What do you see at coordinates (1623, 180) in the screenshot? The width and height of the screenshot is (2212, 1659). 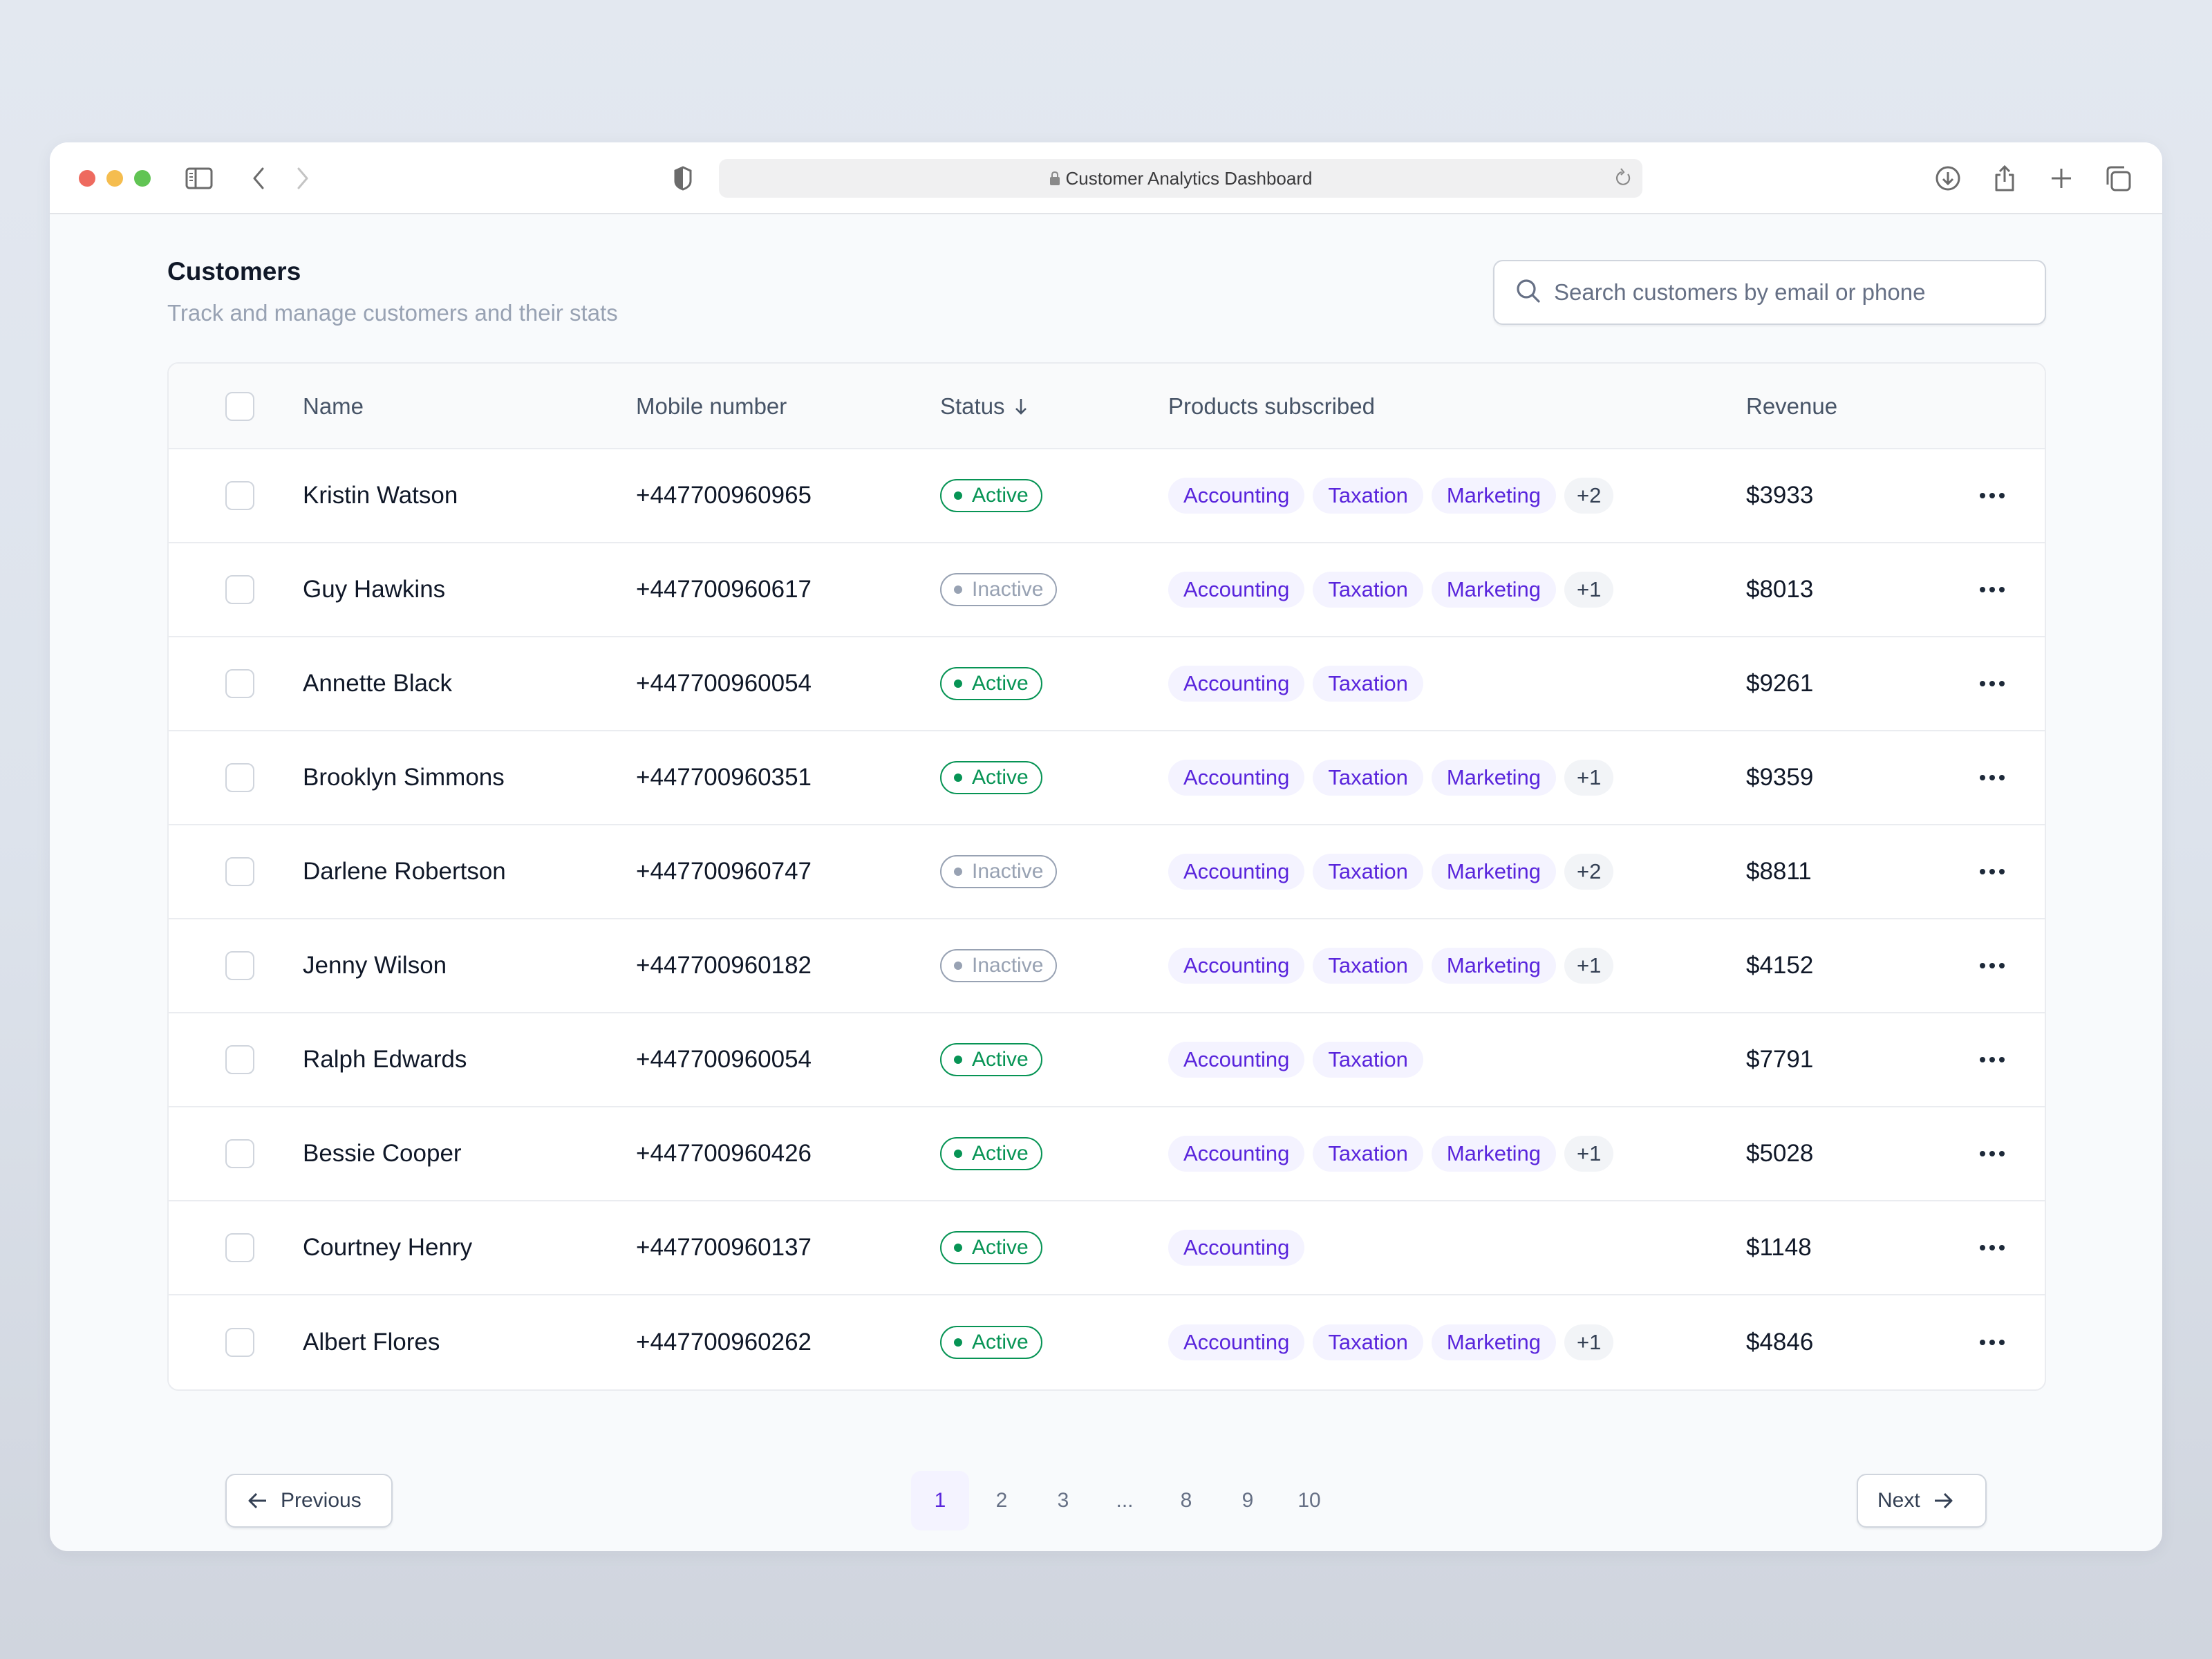 I see `reload-icon` at bounding box center [1623, 180].